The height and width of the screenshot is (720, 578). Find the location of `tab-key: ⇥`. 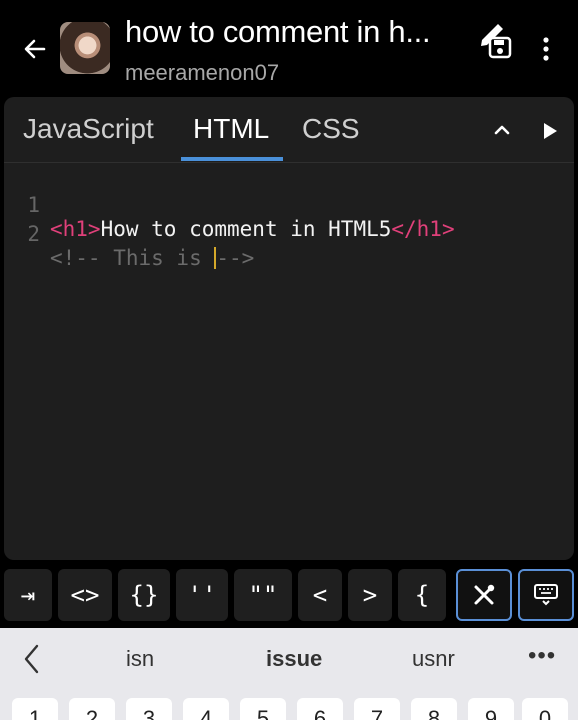

tab-key: ⇥ is located at coordinates (28, 595).